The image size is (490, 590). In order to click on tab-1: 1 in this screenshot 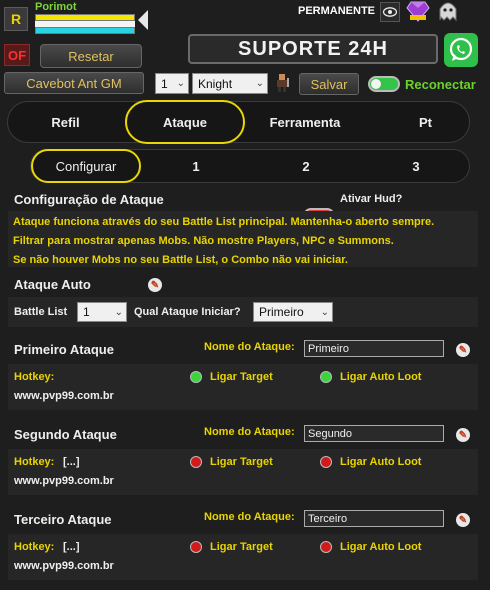, I will do `click(196, 166)`.